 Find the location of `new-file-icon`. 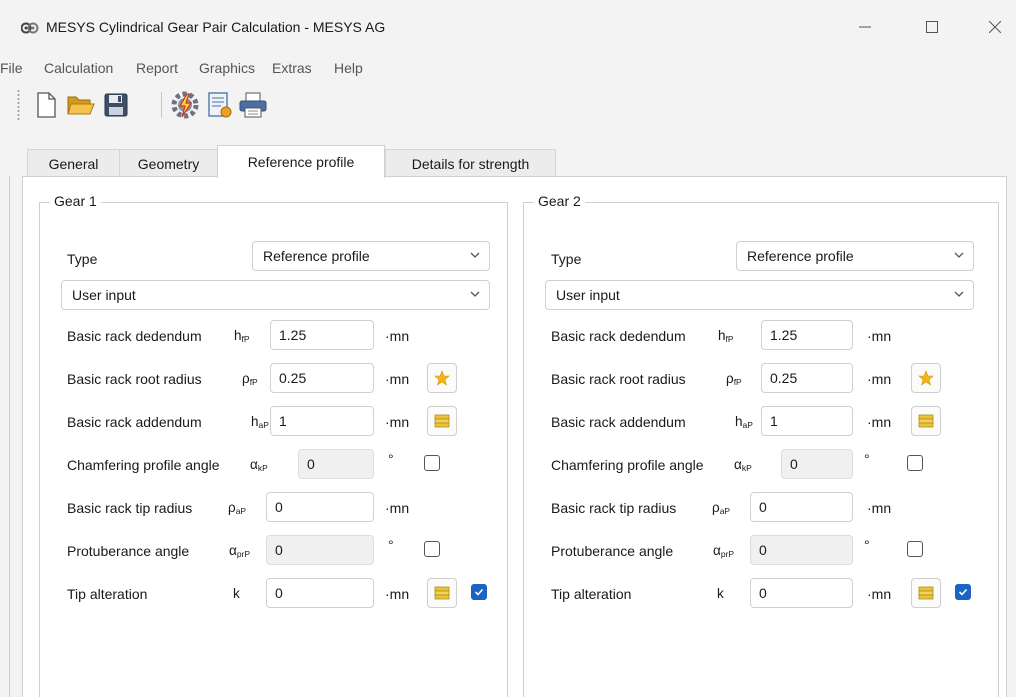

new-file-icon is located at coordinates (46, 105).